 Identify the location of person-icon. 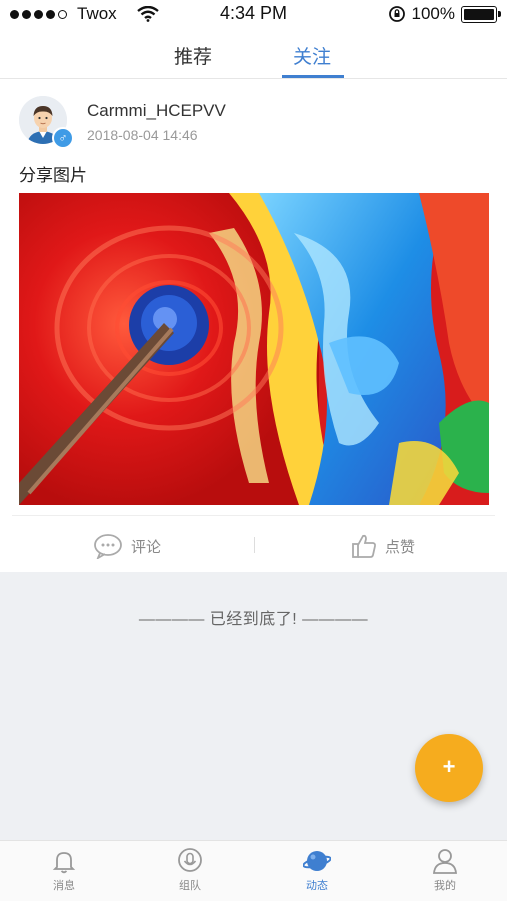
(445, 861).